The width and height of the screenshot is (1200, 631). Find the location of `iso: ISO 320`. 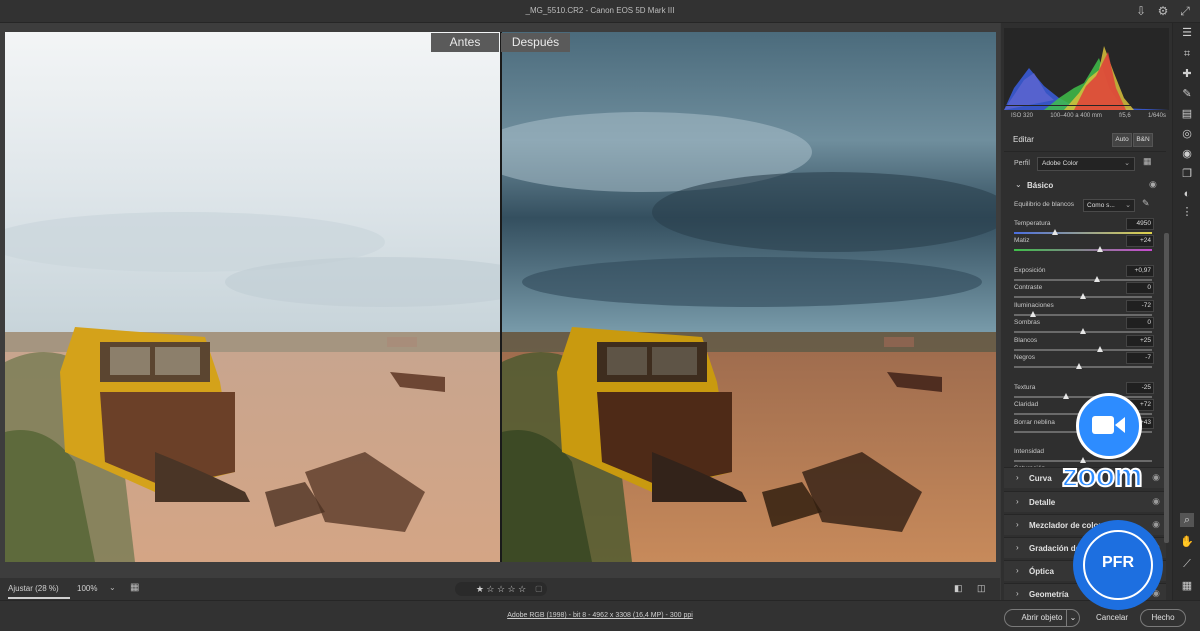

iso: ISO 320 is located at coordinates (1022, 116).